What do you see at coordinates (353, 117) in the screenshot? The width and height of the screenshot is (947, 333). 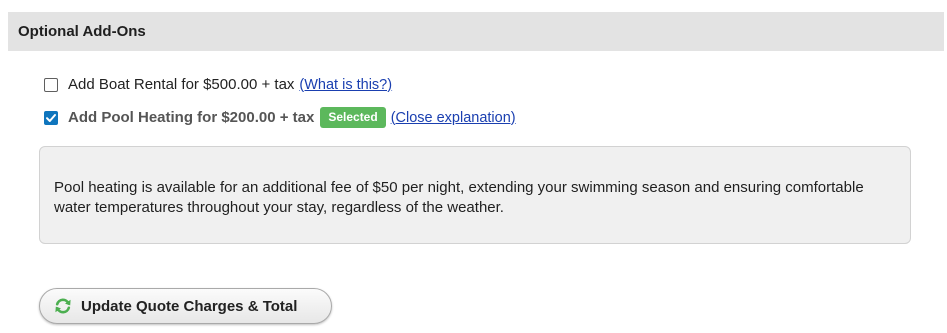 I see `selected-badge: Selected` at bounding box center [353, 117].